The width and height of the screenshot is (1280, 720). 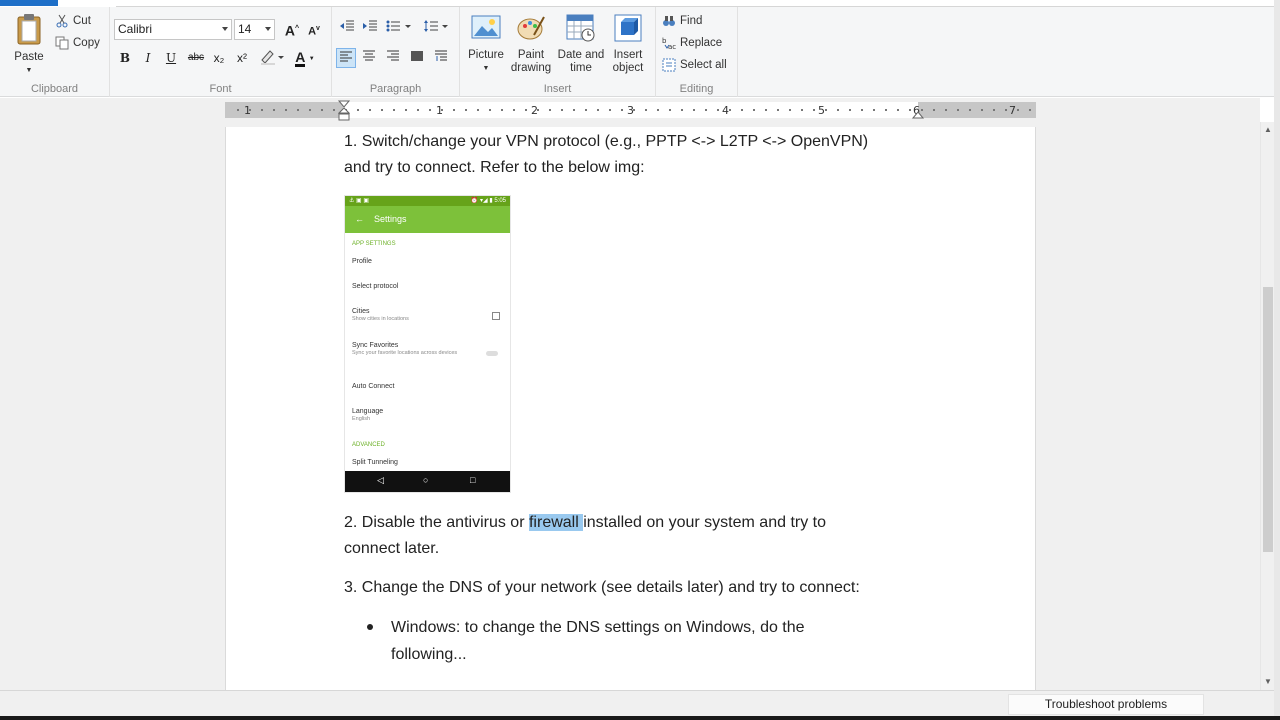 What do you see at coordinates (556, 522) in the screenshot?
I see `selected-text: firewall` at bounding box center [556, 522].